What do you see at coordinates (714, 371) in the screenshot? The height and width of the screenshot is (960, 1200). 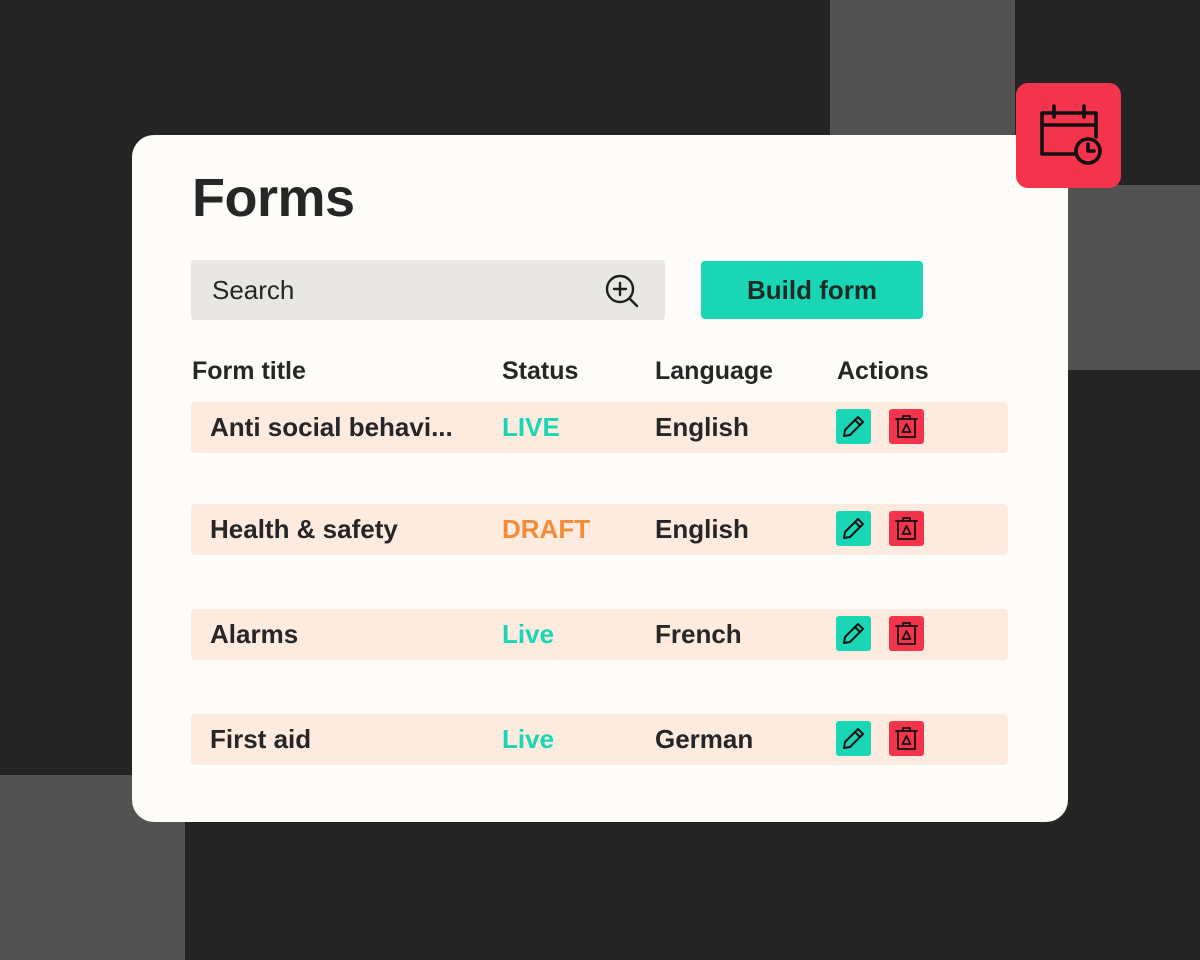 I see `column-header-language: Language` at bounding box center [714, 371].